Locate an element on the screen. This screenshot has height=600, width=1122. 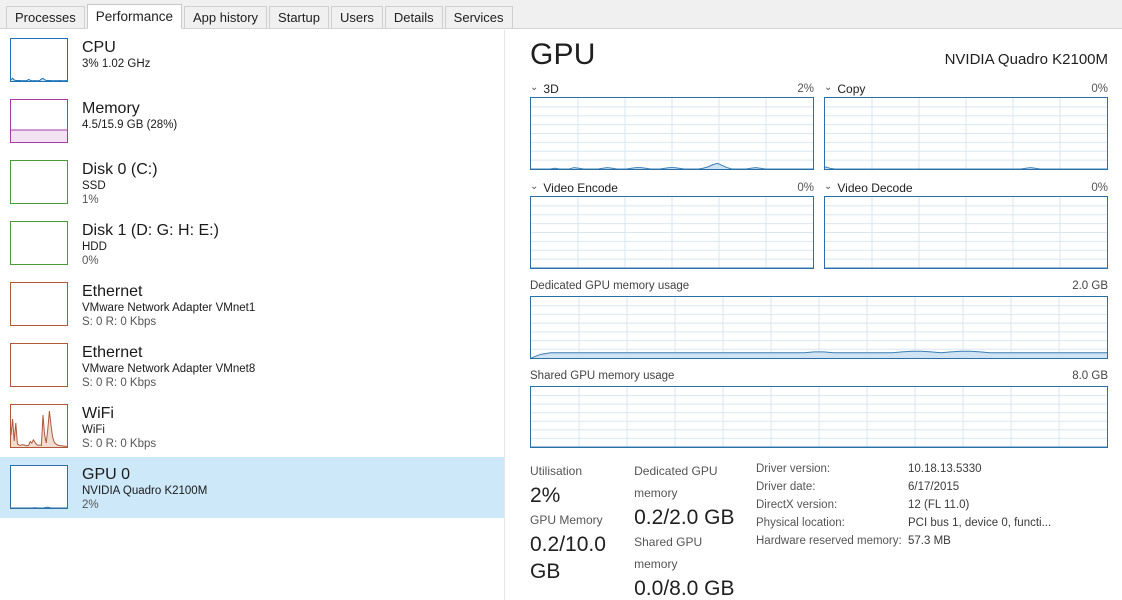
shared-memory-label: Shared GPU memory usage is located at coordinates (602, 376).